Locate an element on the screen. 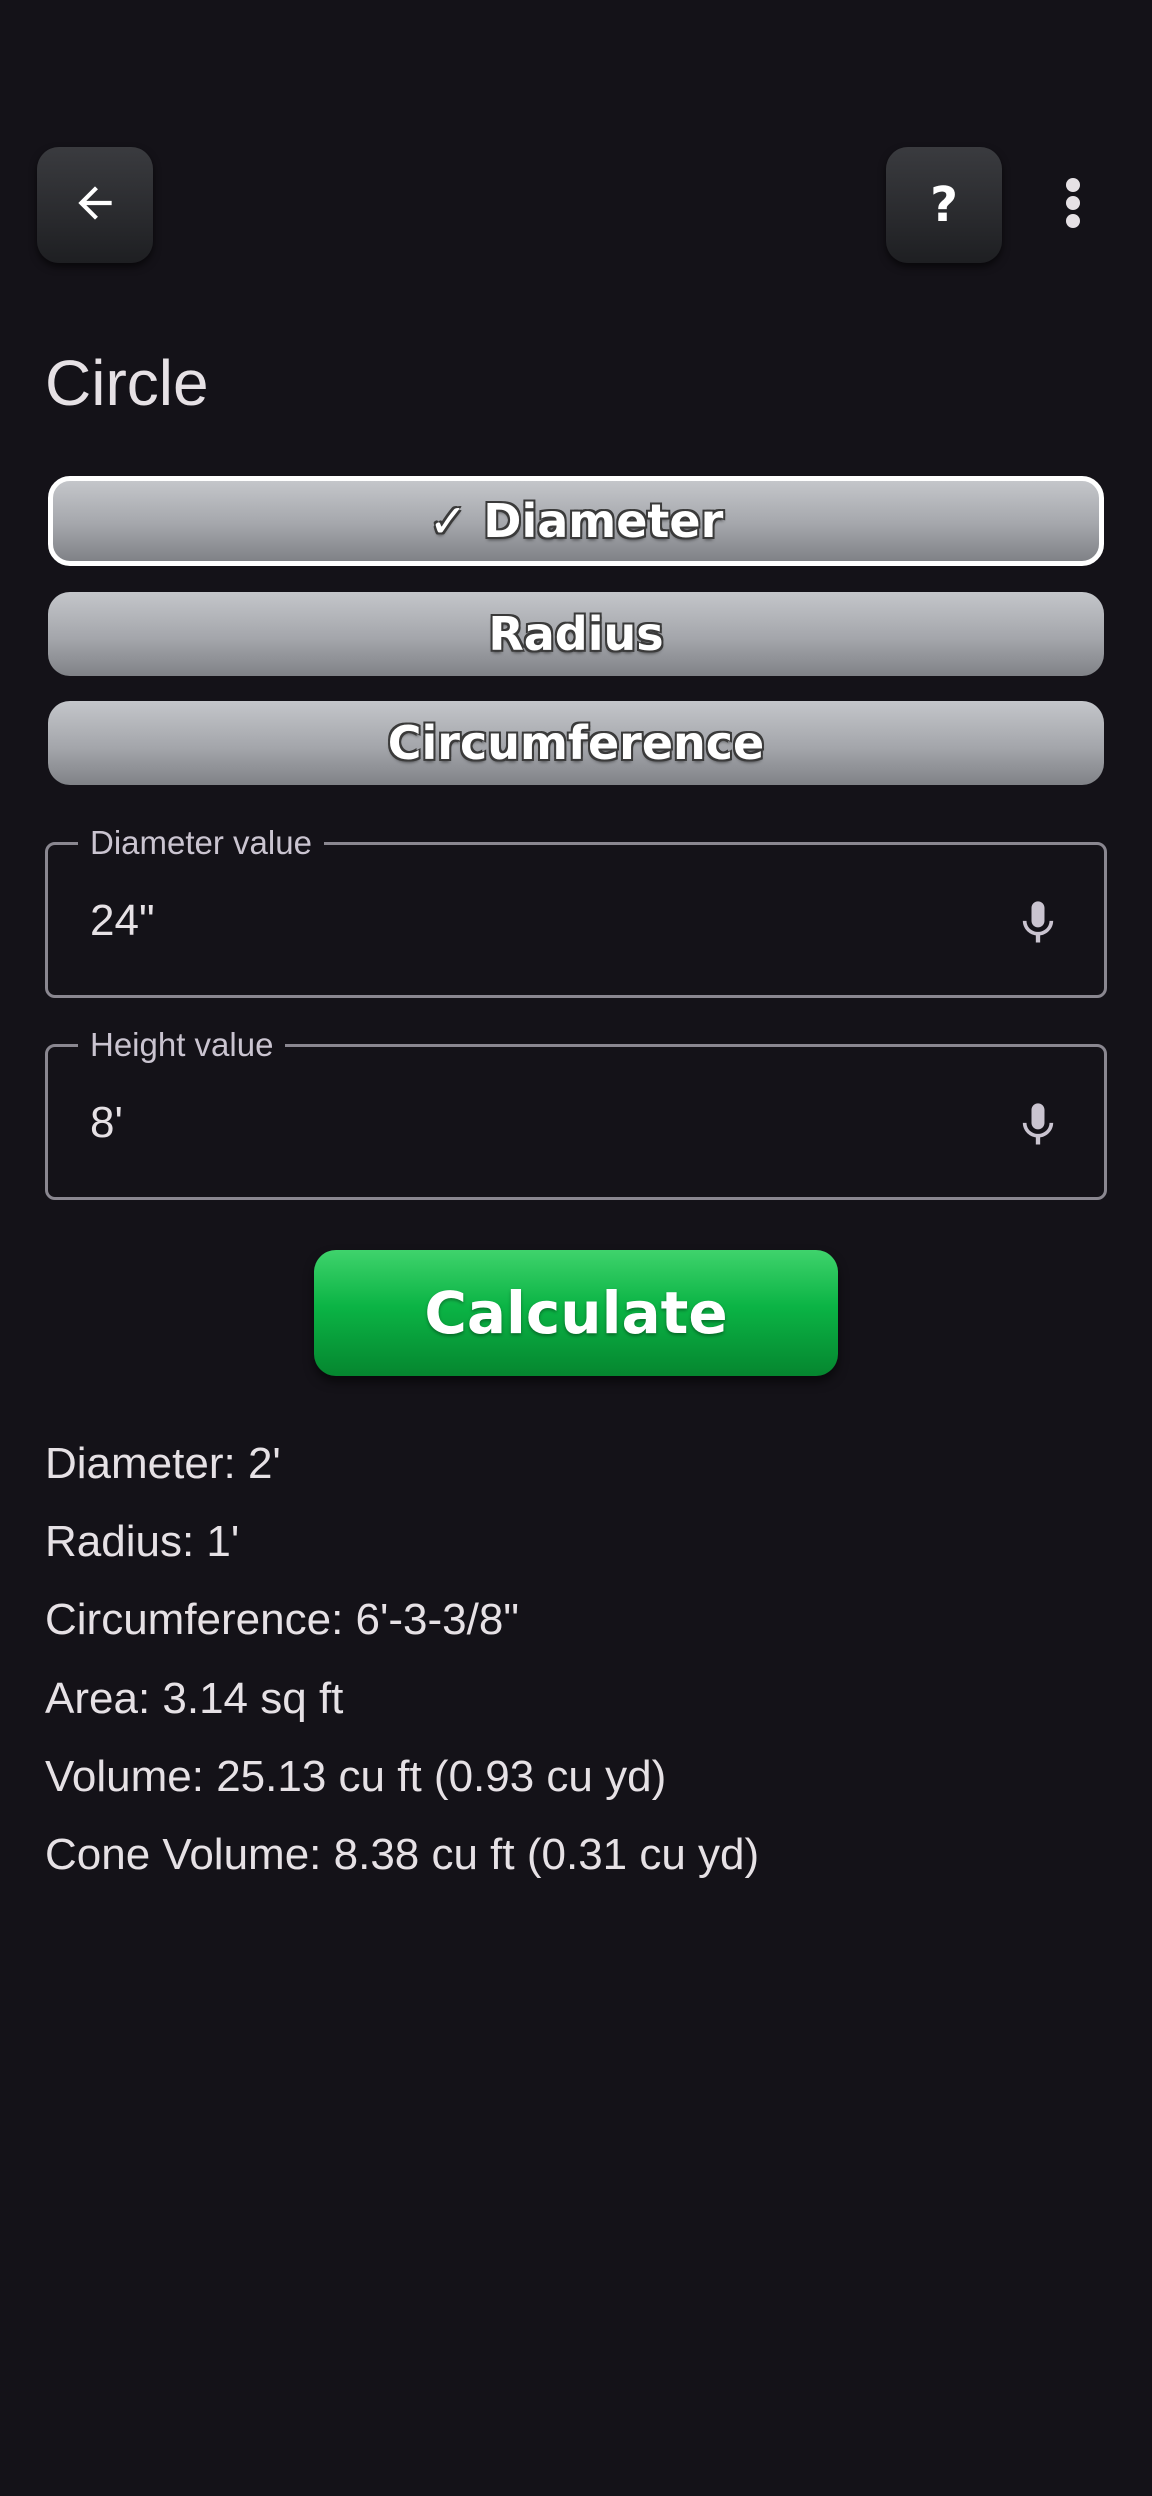 The image size is (1152, 2496). radius-option-label: Radius is located at coordinates (576, 634).